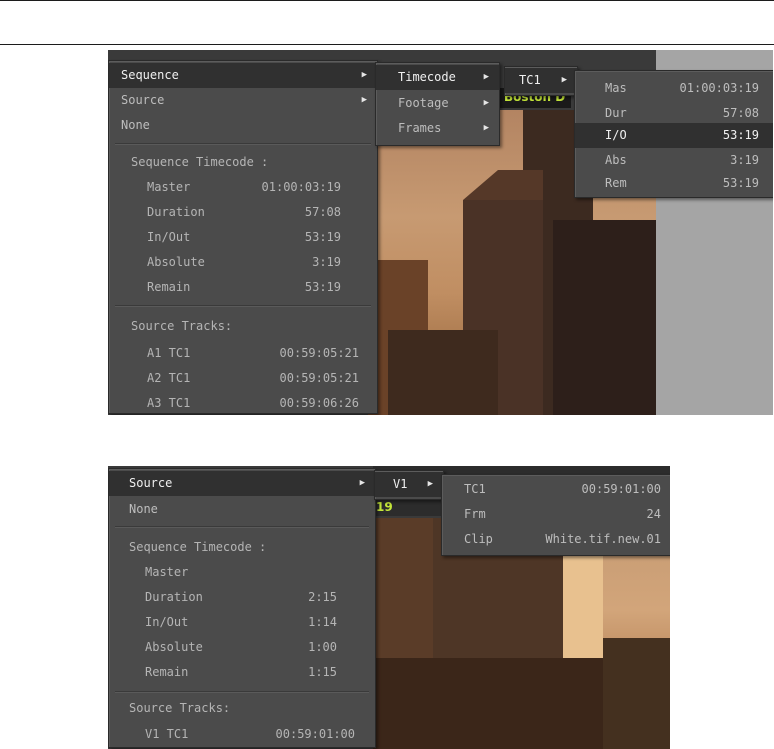 The width and height of the screenshot is (774, 749). I want to click on top-display-submenu: Timecode ▶ Footage ▶ Frames ▶, so click(437, 104).